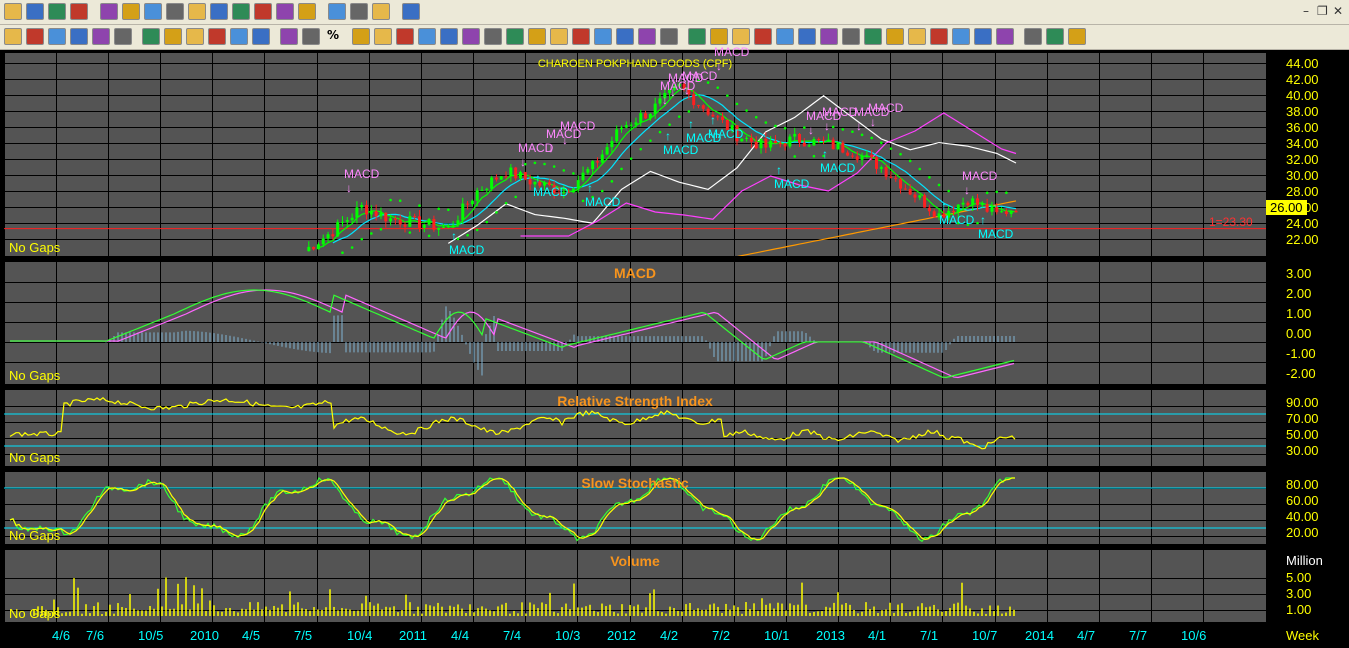 Image resolution: width=1349 pixels, height=648 pixels. What do you see at coordinates (1307, 508) in the screenshot?
I see `stochastic-axis: 80.00 60.00 40.00 20.00` at bounding box center [1307, 508].